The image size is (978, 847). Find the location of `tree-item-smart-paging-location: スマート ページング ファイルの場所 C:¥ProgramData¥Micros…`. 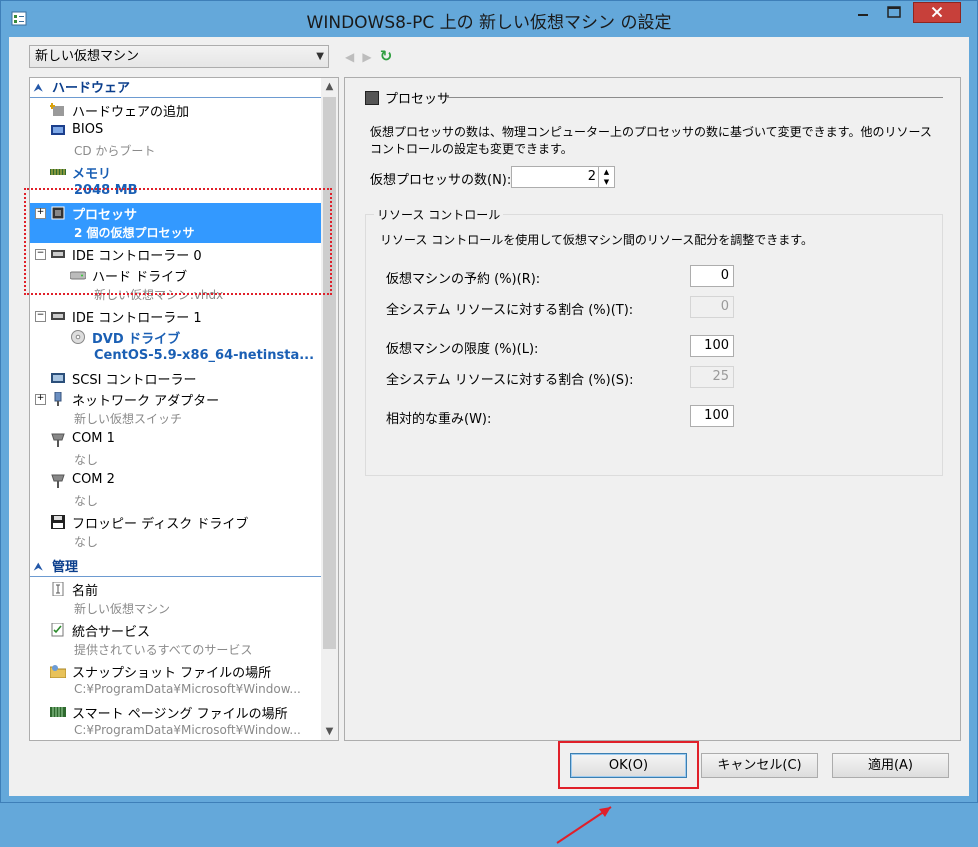

tree-item-smart-paging-location: スマート ページング ファイルの場所 C:¥ProgramData¥Micros… is located at coordinates (175, 721).